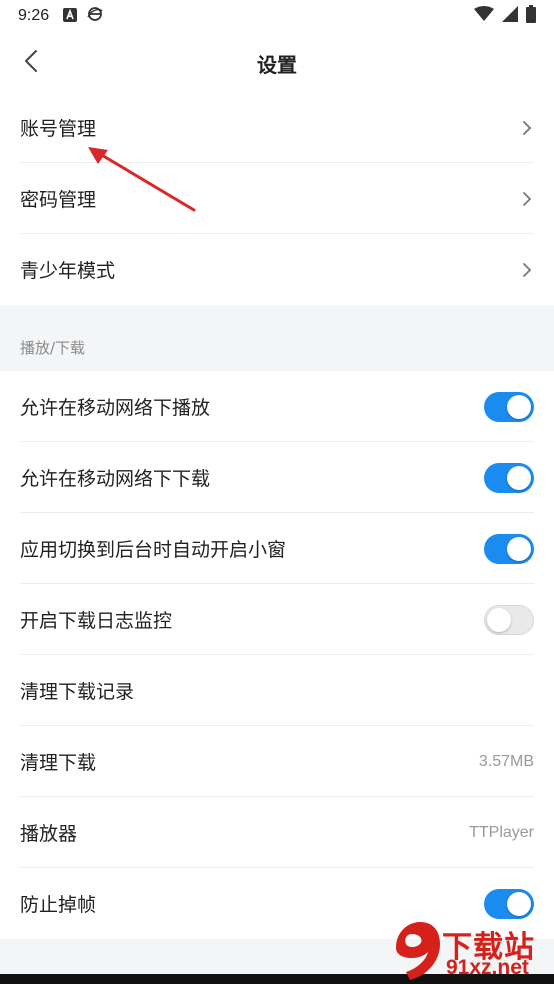 The image size is (554, 984). Describe the element at coordinates (34, 15) in the screenshot. I see `status-time: 9:26` at that location.